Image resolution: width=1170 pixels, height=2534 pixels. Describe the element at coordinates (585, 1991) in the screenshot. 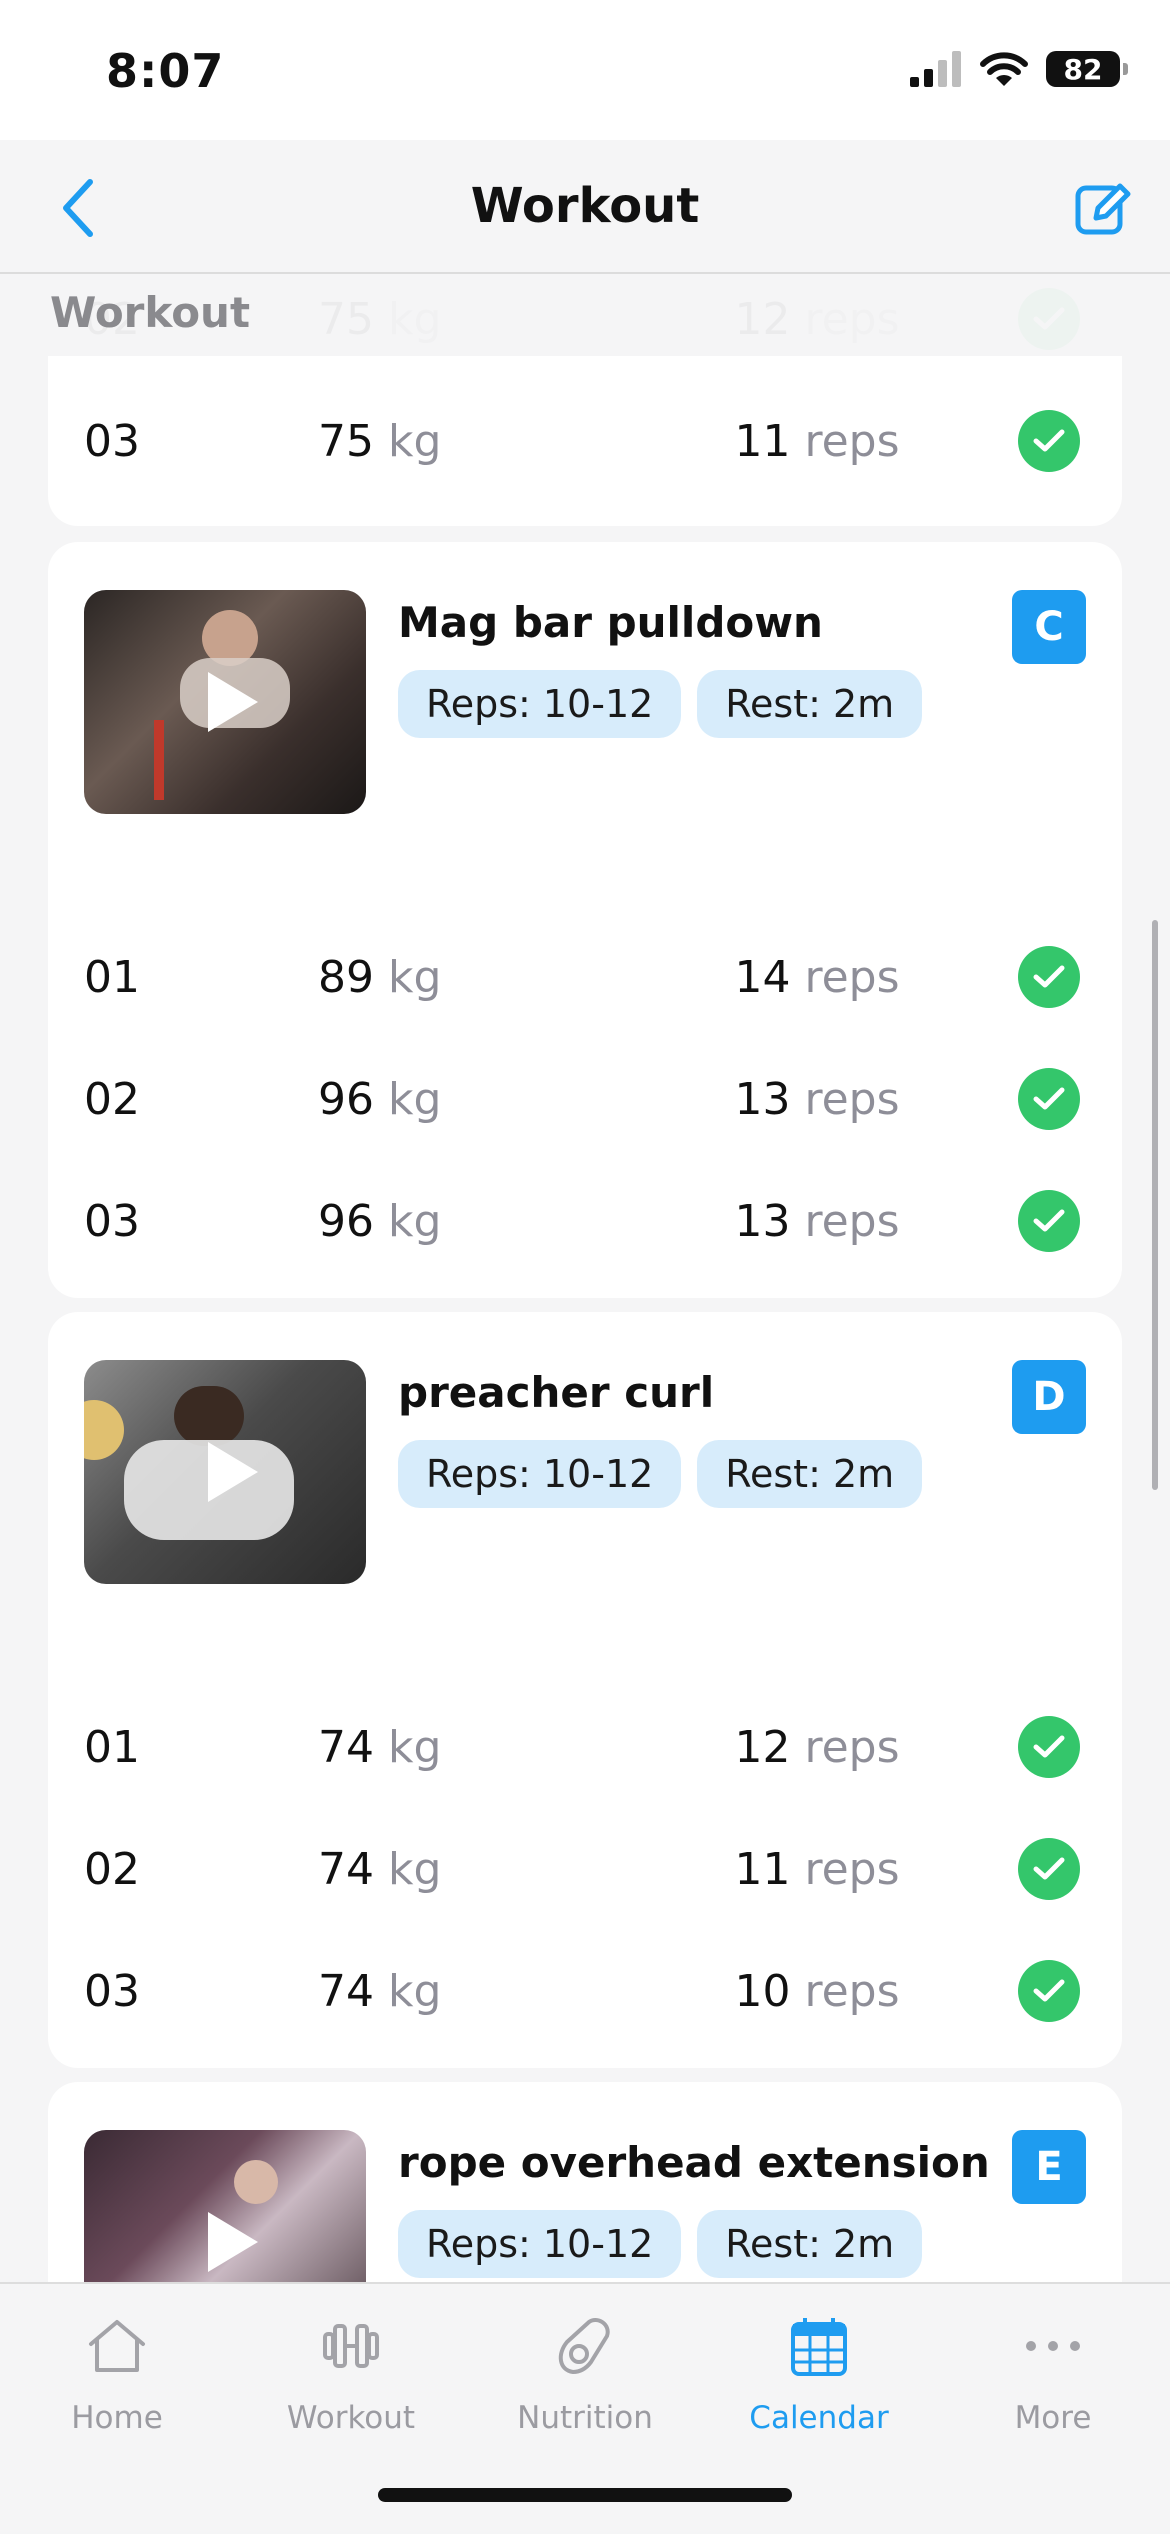

I see `set-row: 03 74 kg 10 reps` at that location.